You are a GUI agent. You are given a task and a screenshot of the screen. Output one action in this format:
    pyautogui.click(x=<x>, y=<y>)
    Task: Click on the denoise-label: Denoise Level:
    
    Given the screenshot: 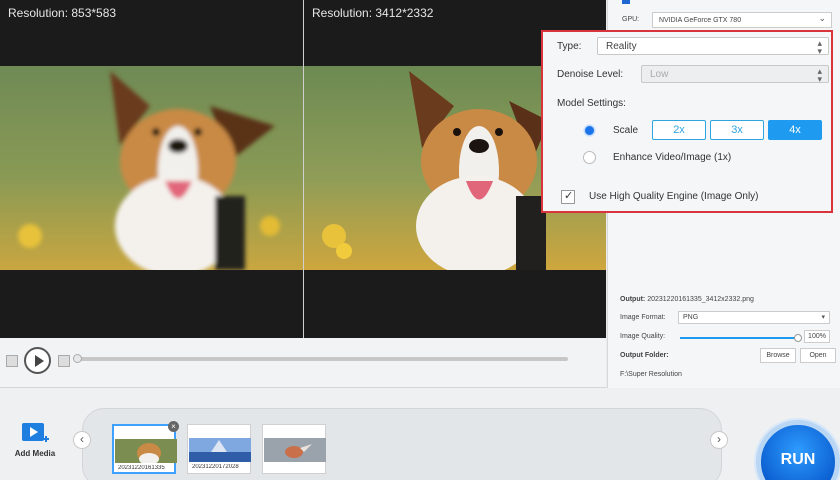 What is the action you would take?
    pyautogui.click(x=590, y=74)
    